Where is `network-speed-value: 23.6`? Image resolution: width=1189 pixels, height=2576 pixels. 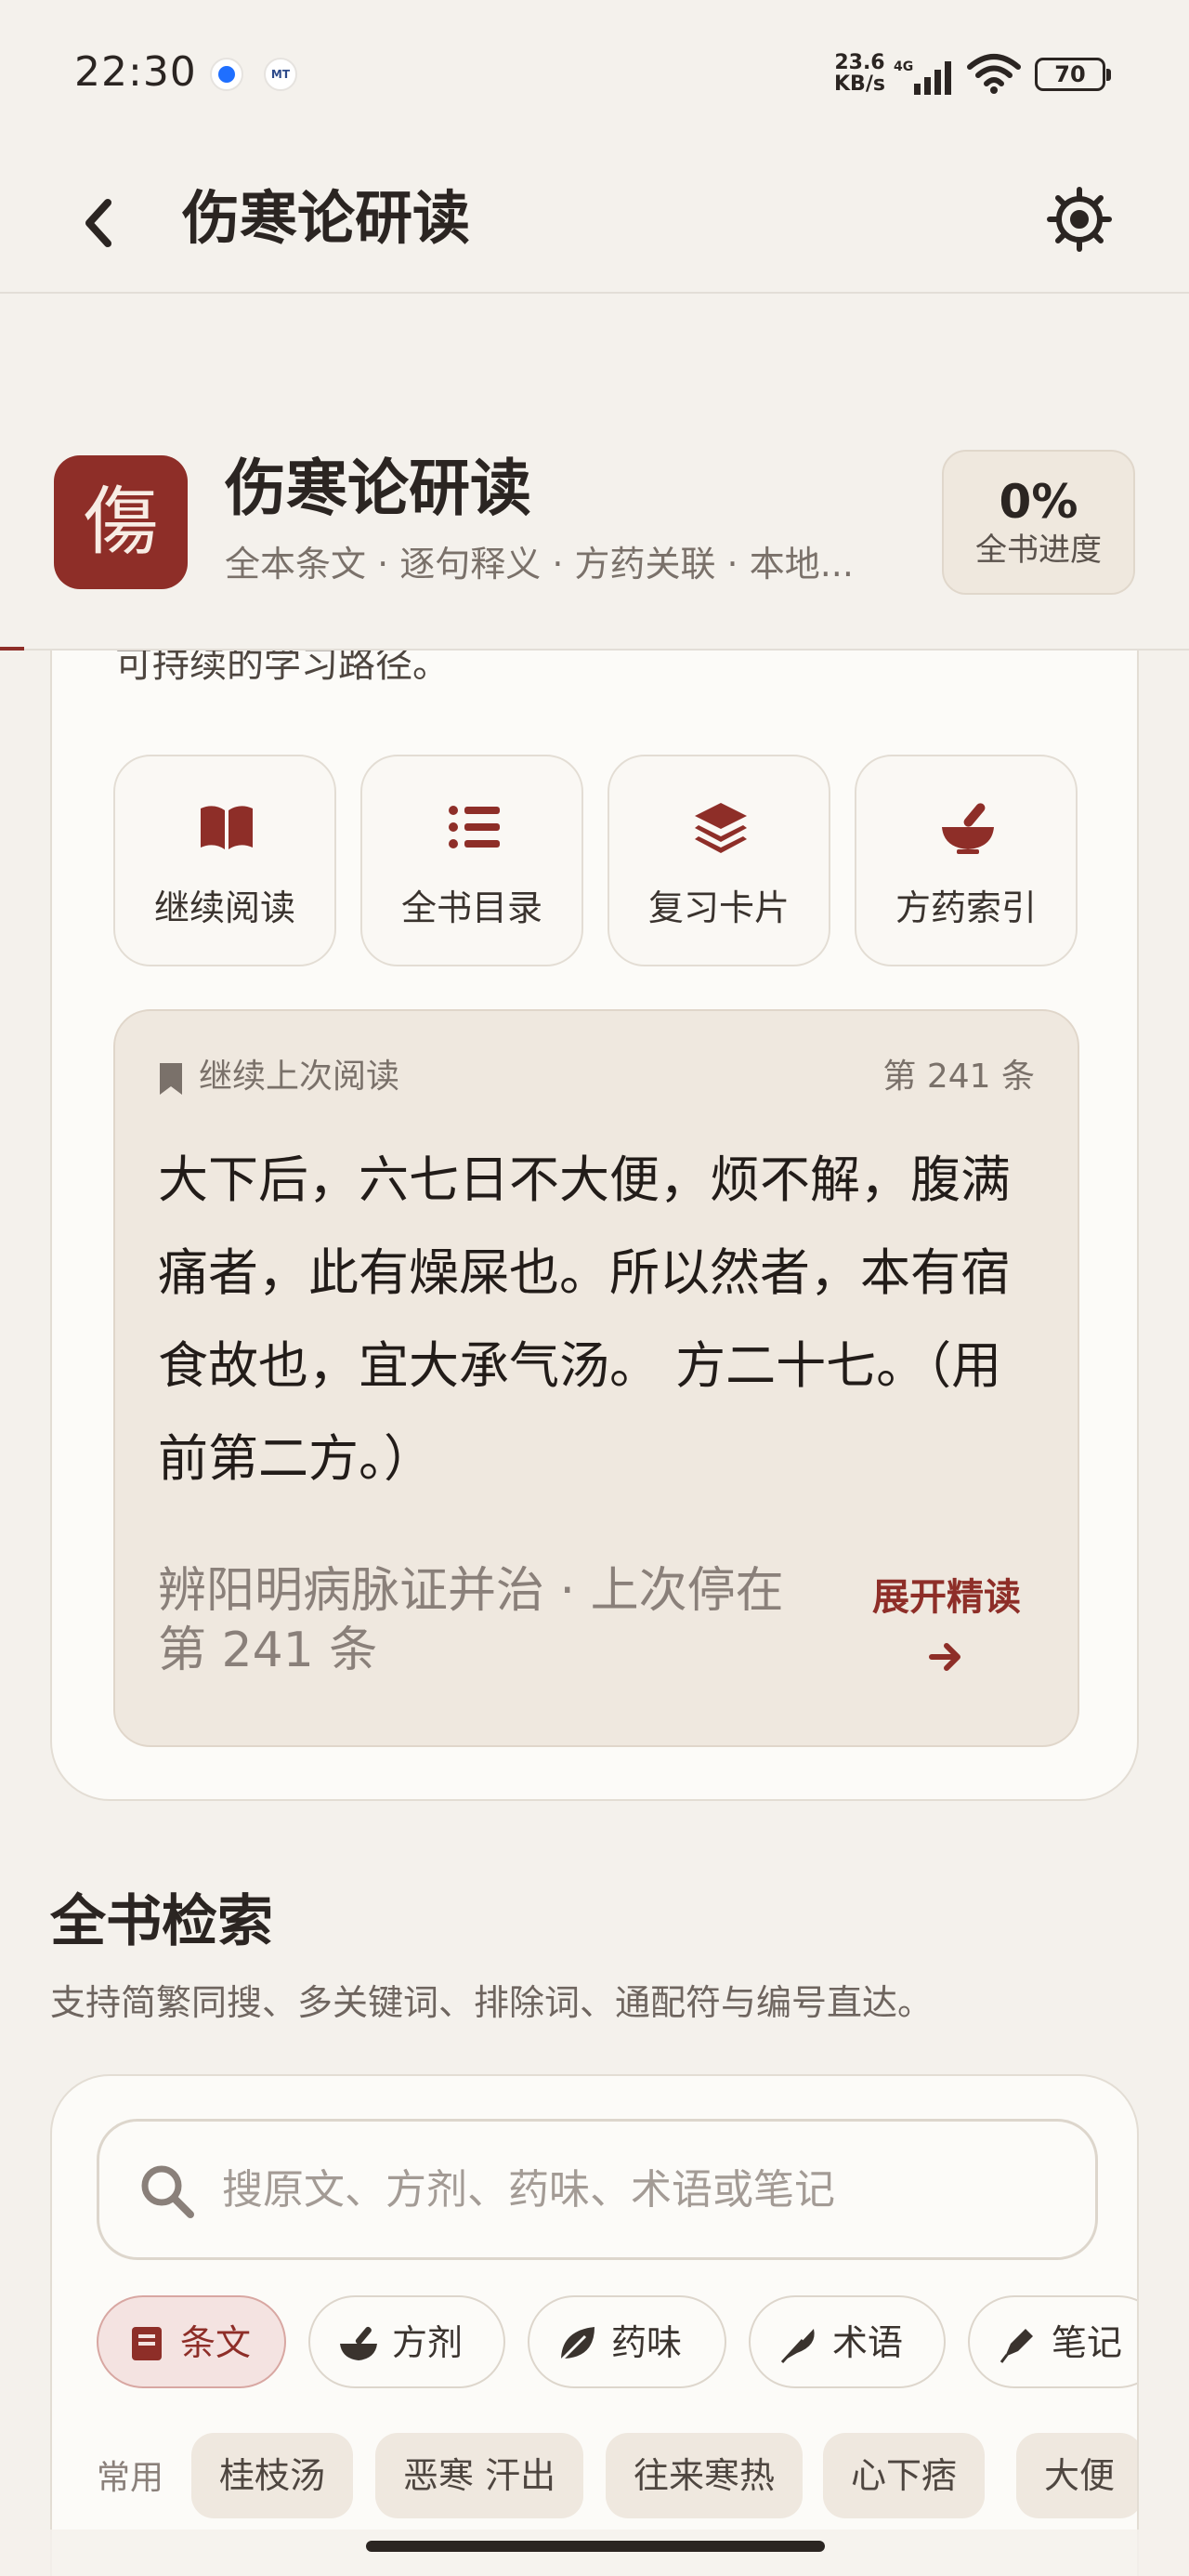 network-speed-value: 23.6 is located at coordinates (860, 62).